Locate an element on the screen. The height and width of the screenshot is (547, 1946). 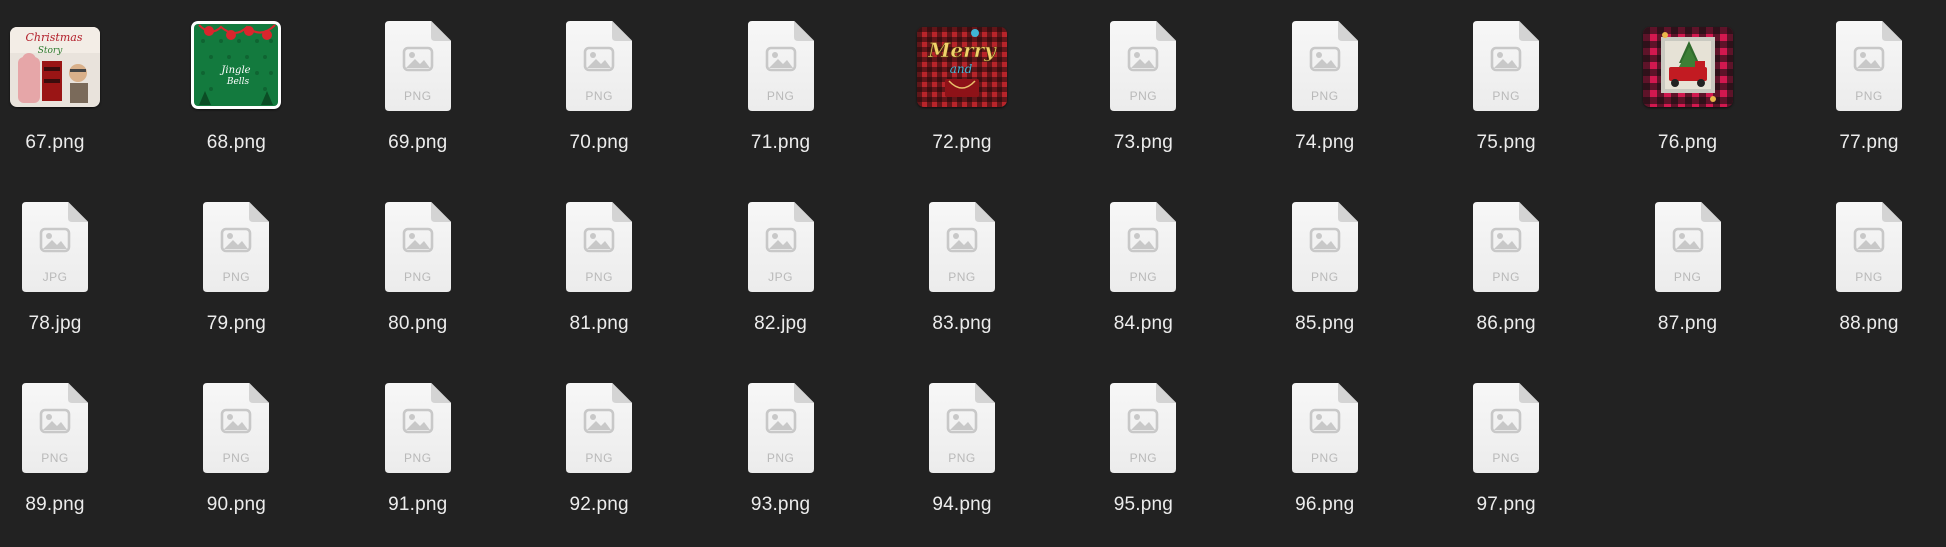
file-item: JPG 78.jpg is located at coordinates (62, 261).